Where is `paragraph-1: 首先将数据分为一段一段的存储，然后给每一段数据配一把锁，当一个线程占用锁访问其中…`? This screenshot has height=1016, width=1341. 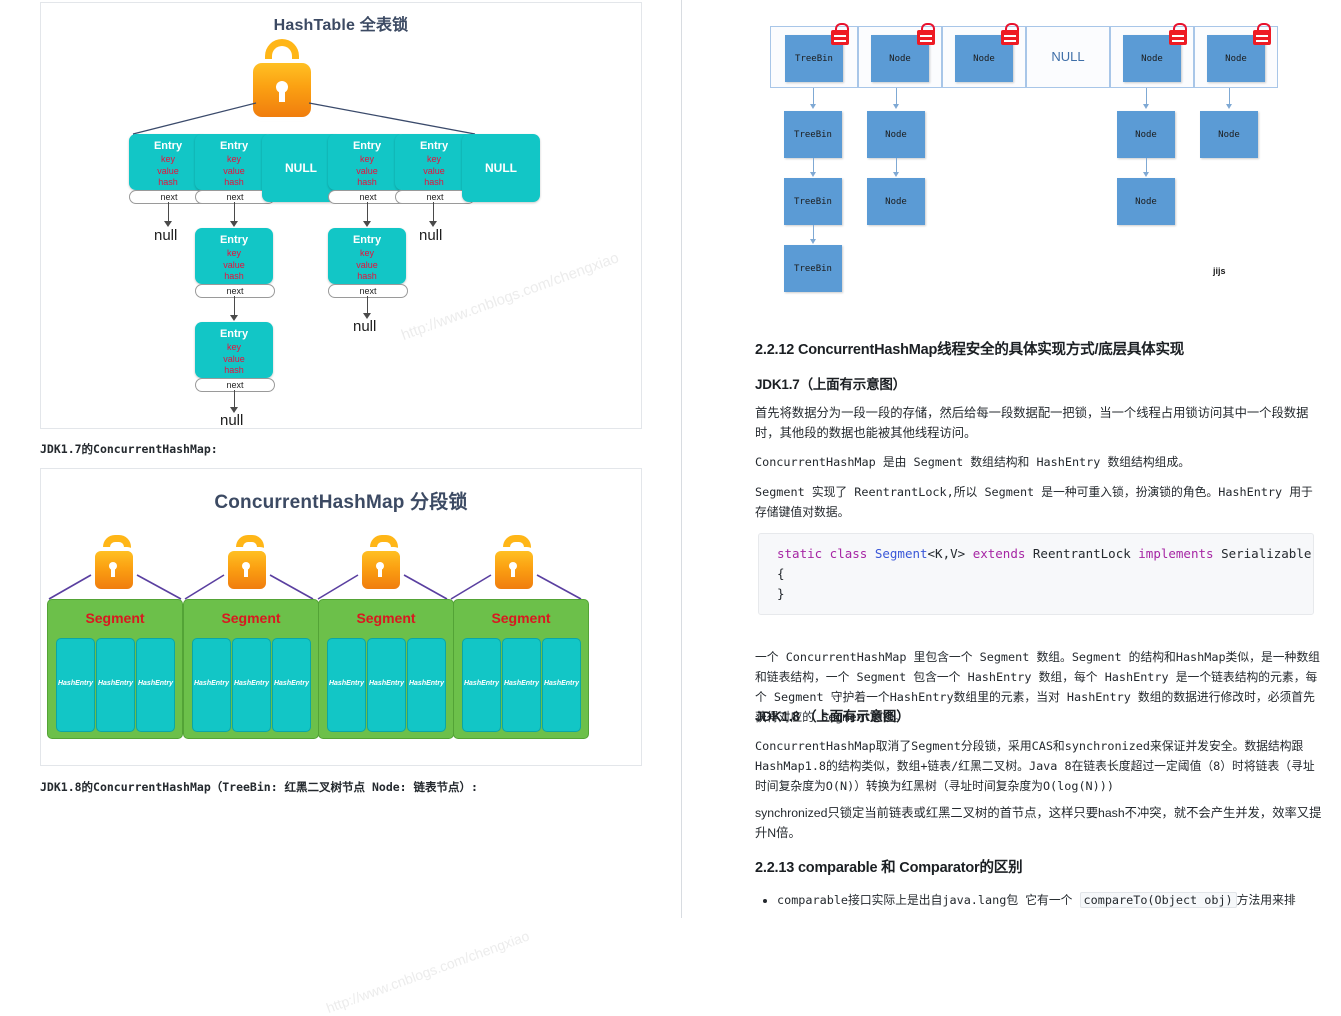 paragraph-1: 首先将数据分为一段一段的存储，然后给每一段数据配一把锁，当一个线程占用锁访问其中… is located at coordinates (1032, 423).